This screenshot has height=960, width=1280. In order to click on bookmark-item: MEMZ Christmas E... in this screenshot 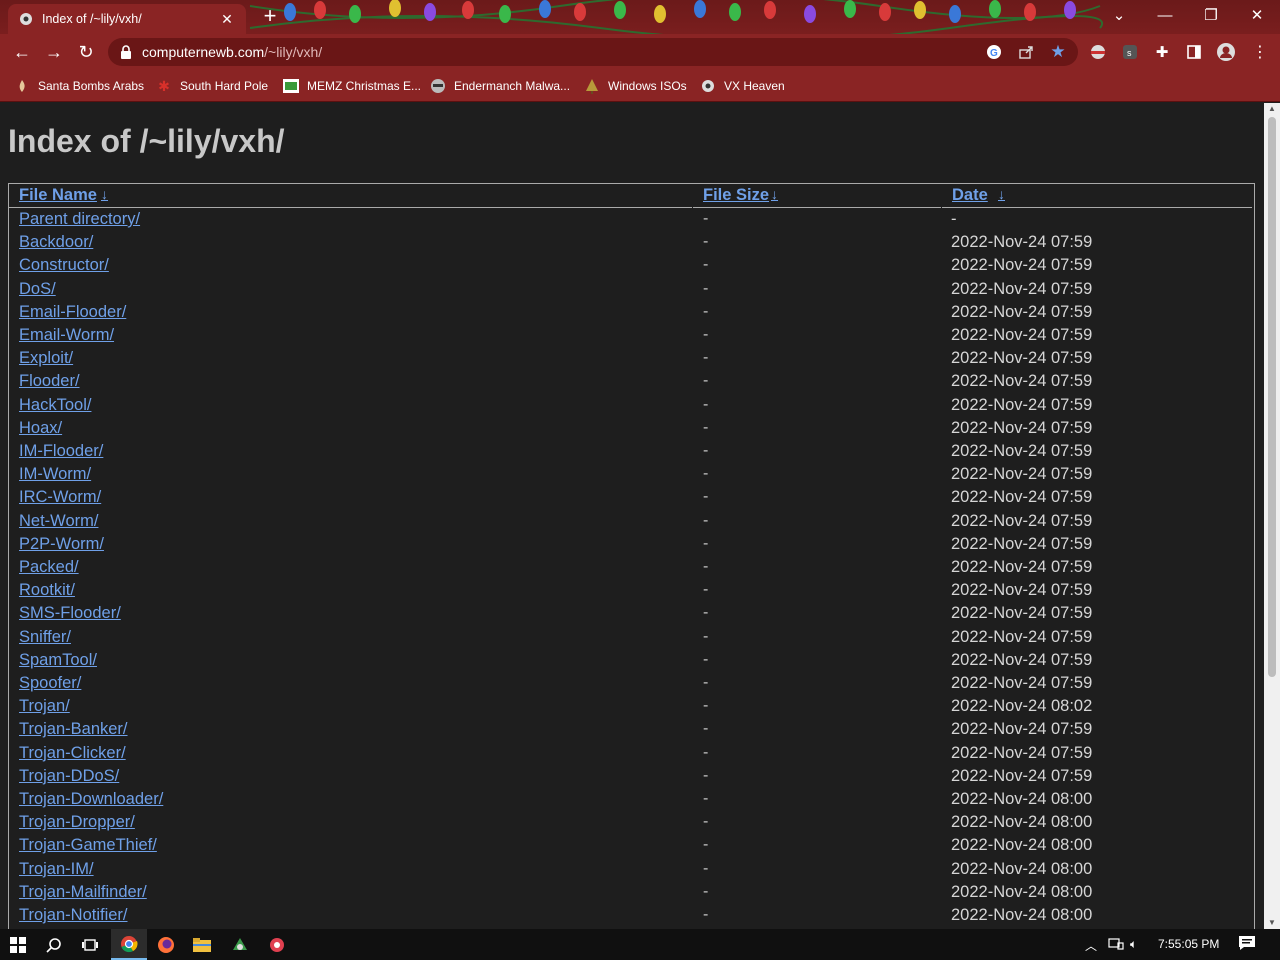, I will do `click(352, 86)`.